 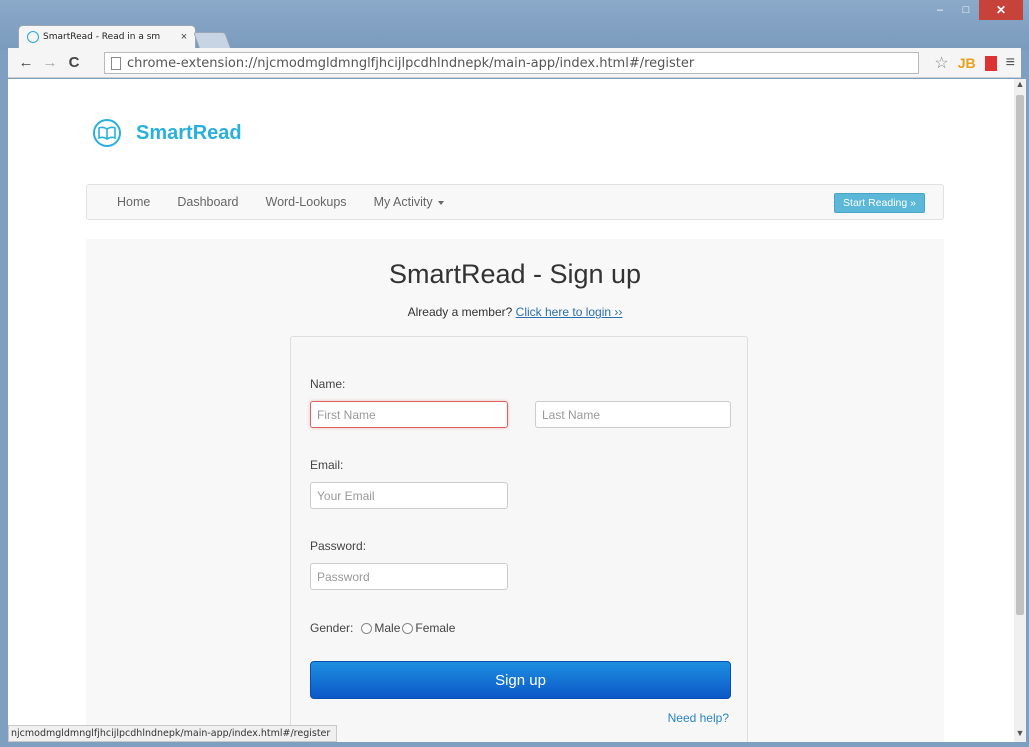 I want to click on gender-label: Gender:, so click(x=332, y=628).